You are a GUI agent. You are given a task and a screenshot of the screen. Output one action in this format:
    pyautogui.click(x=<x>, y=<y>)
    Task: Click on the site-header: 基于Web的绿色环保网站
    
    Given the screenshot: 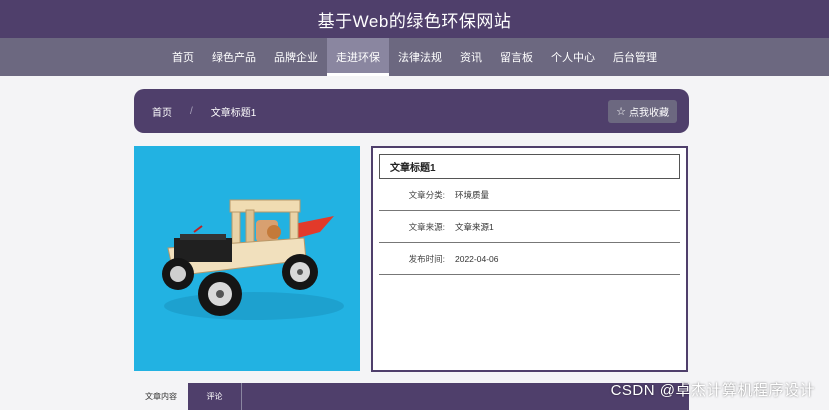 What is the action you would take?
    pyautogui.click(x=414, y=19)
    